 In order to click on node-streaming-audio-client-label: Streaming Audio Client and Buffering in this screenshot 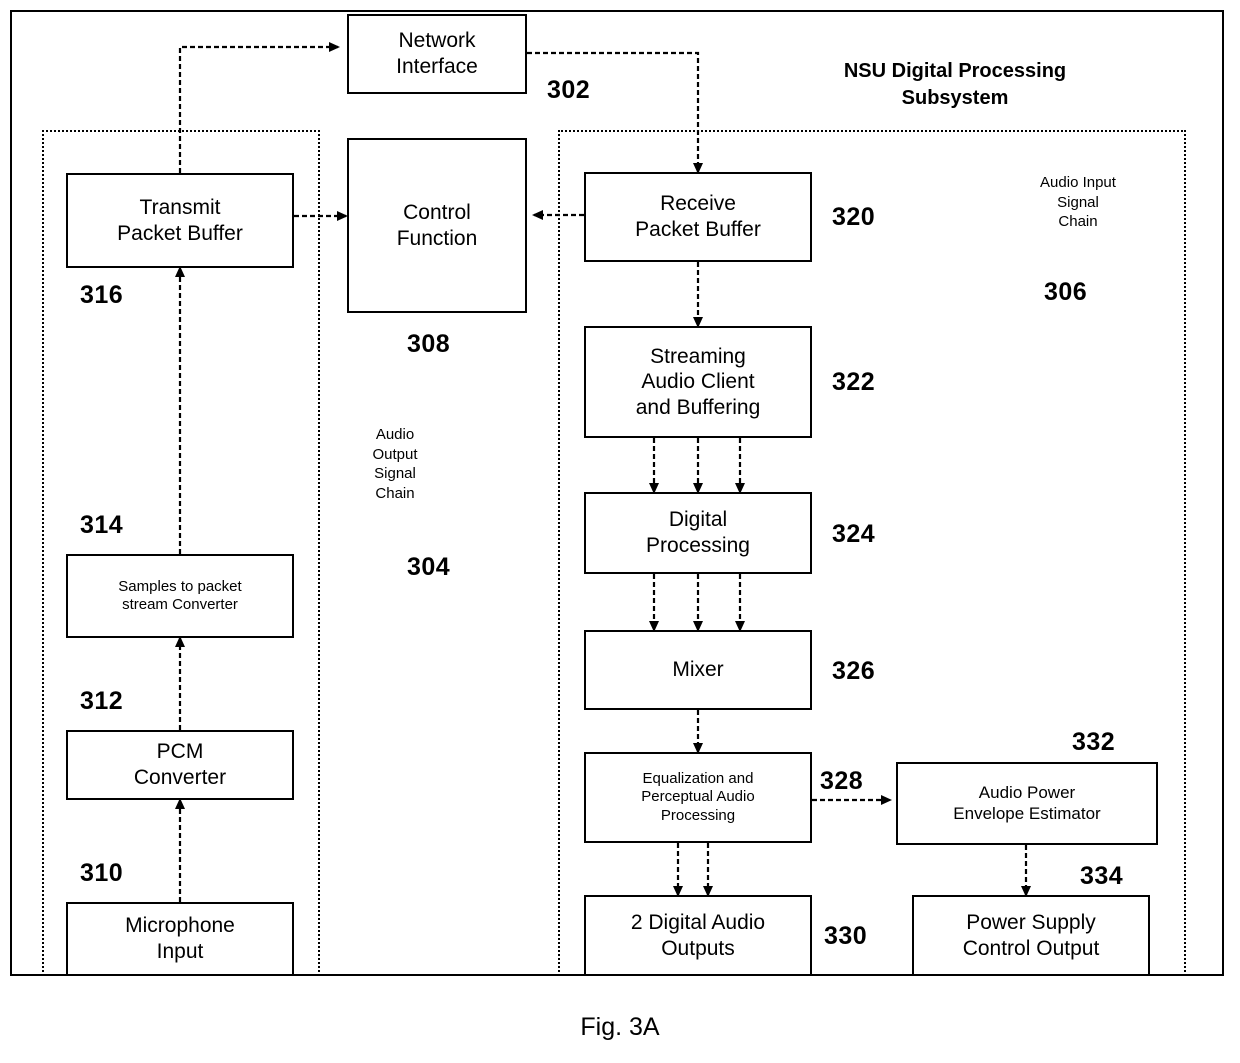, I will do `click(698, 381)`.